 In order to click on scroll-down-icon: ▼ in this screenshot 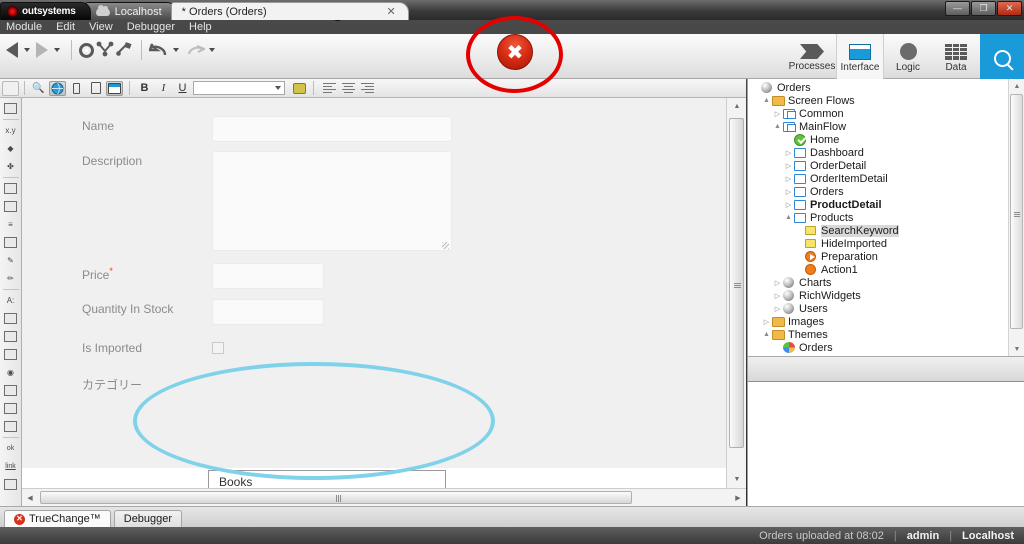, I will do `click(737, 479)`.